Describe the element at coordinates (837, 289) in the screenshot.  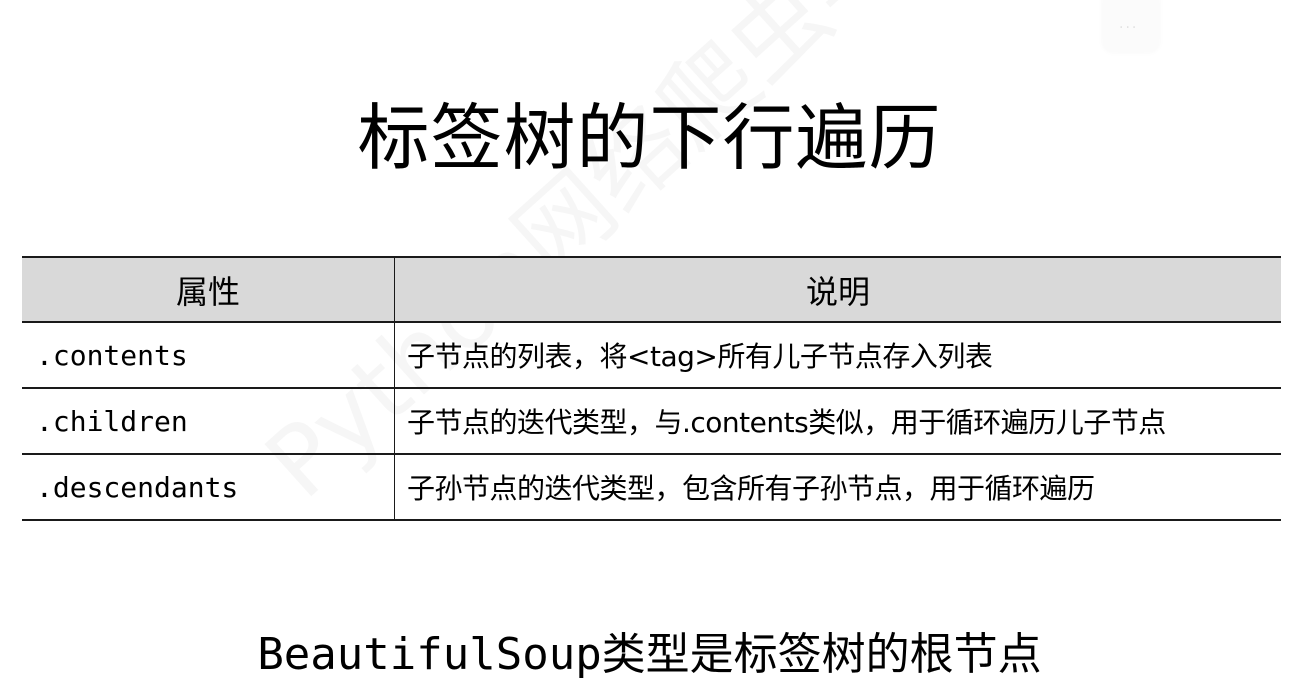
I see `header-description: 说明` at that location.